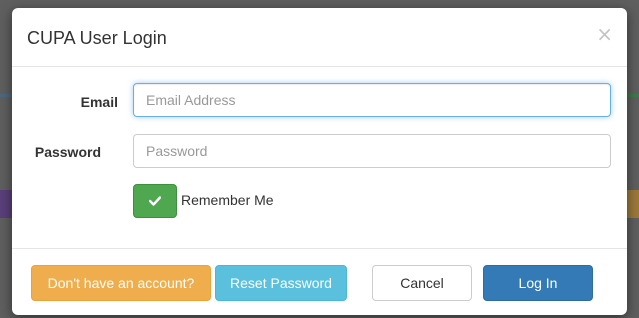 The image size is (639, 318). What do you see at coordinates (67, 152) in the screenshot?
I see `password-label: Password` at bounding box center [67, 152].